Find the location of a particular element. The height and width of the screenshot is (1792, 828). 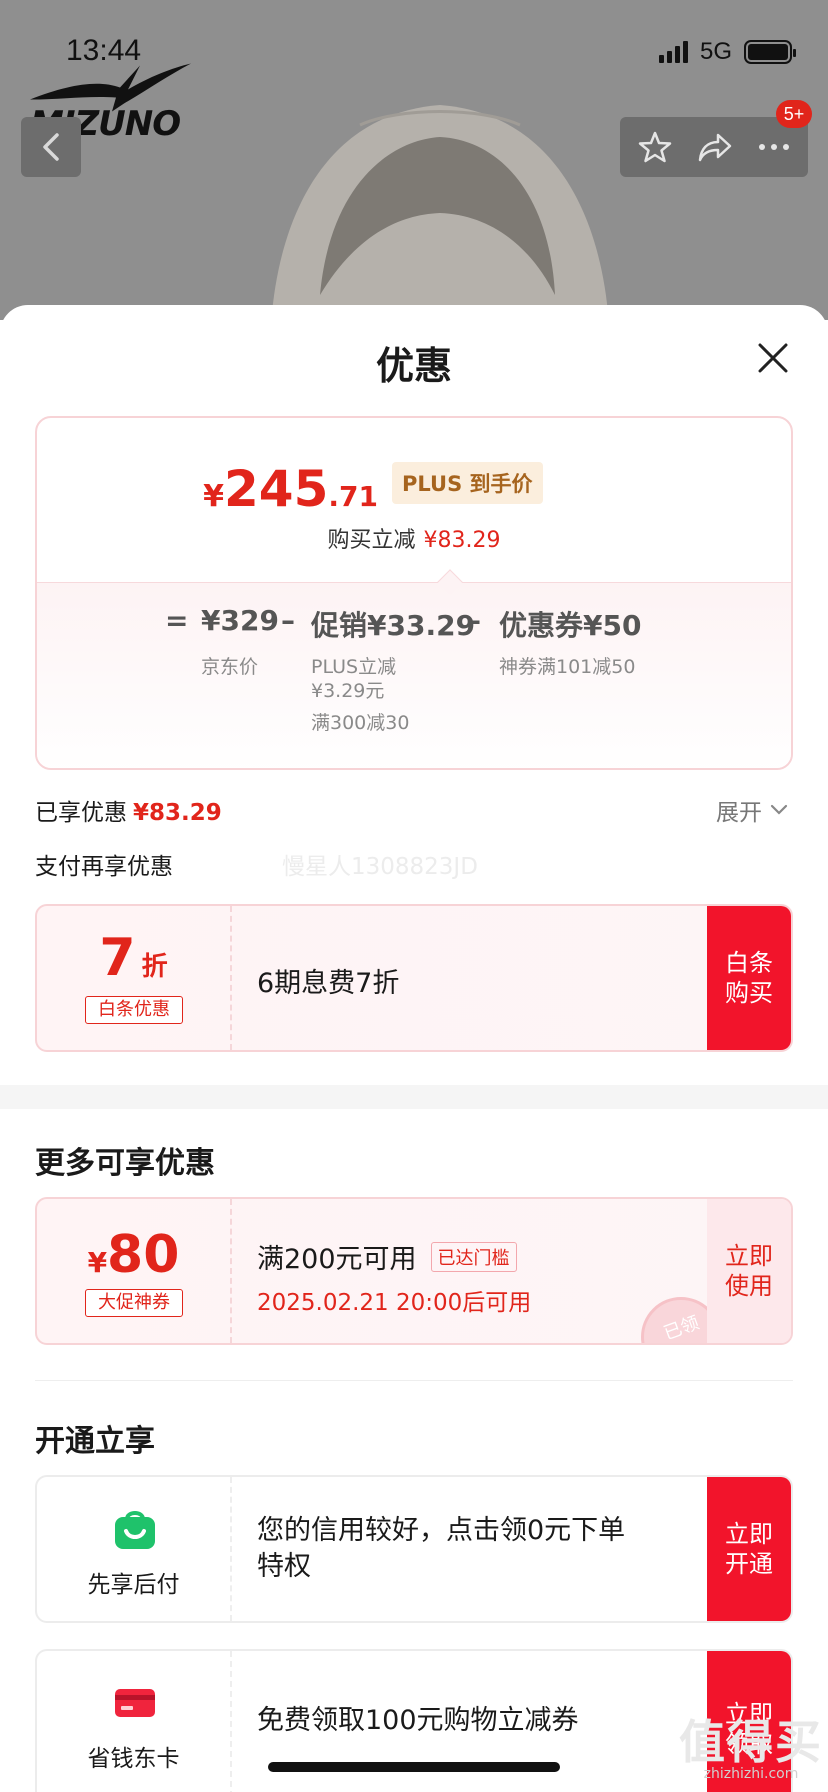

cta-line-2: 开通 is located at coordinates (749, 1564).